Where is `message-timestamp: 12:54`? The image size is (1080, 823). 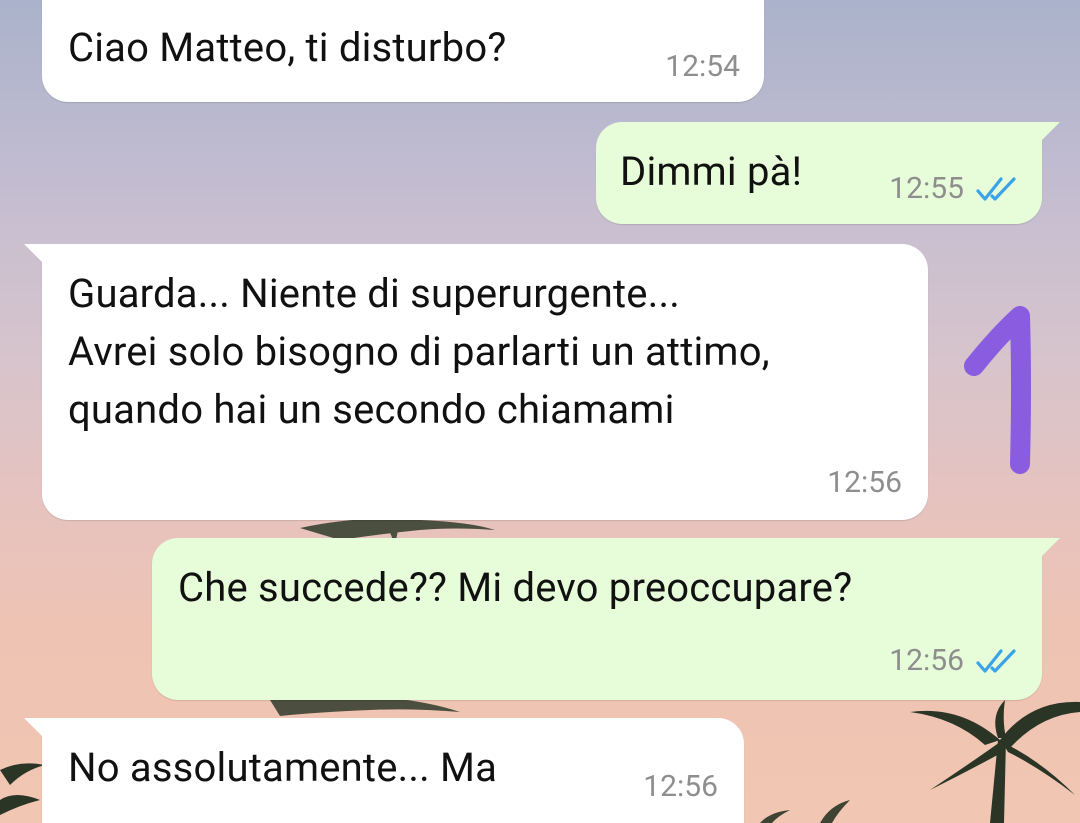 message-timestamp: 12:54 is located at coordinates (702, 66).